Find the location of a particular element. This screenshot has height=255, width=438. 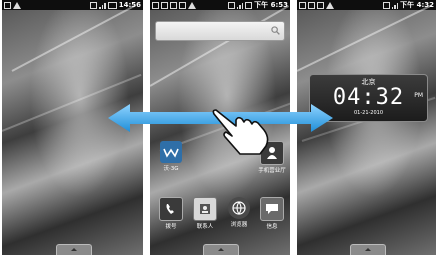

contacts-icon is located at coordinates (205, 209).